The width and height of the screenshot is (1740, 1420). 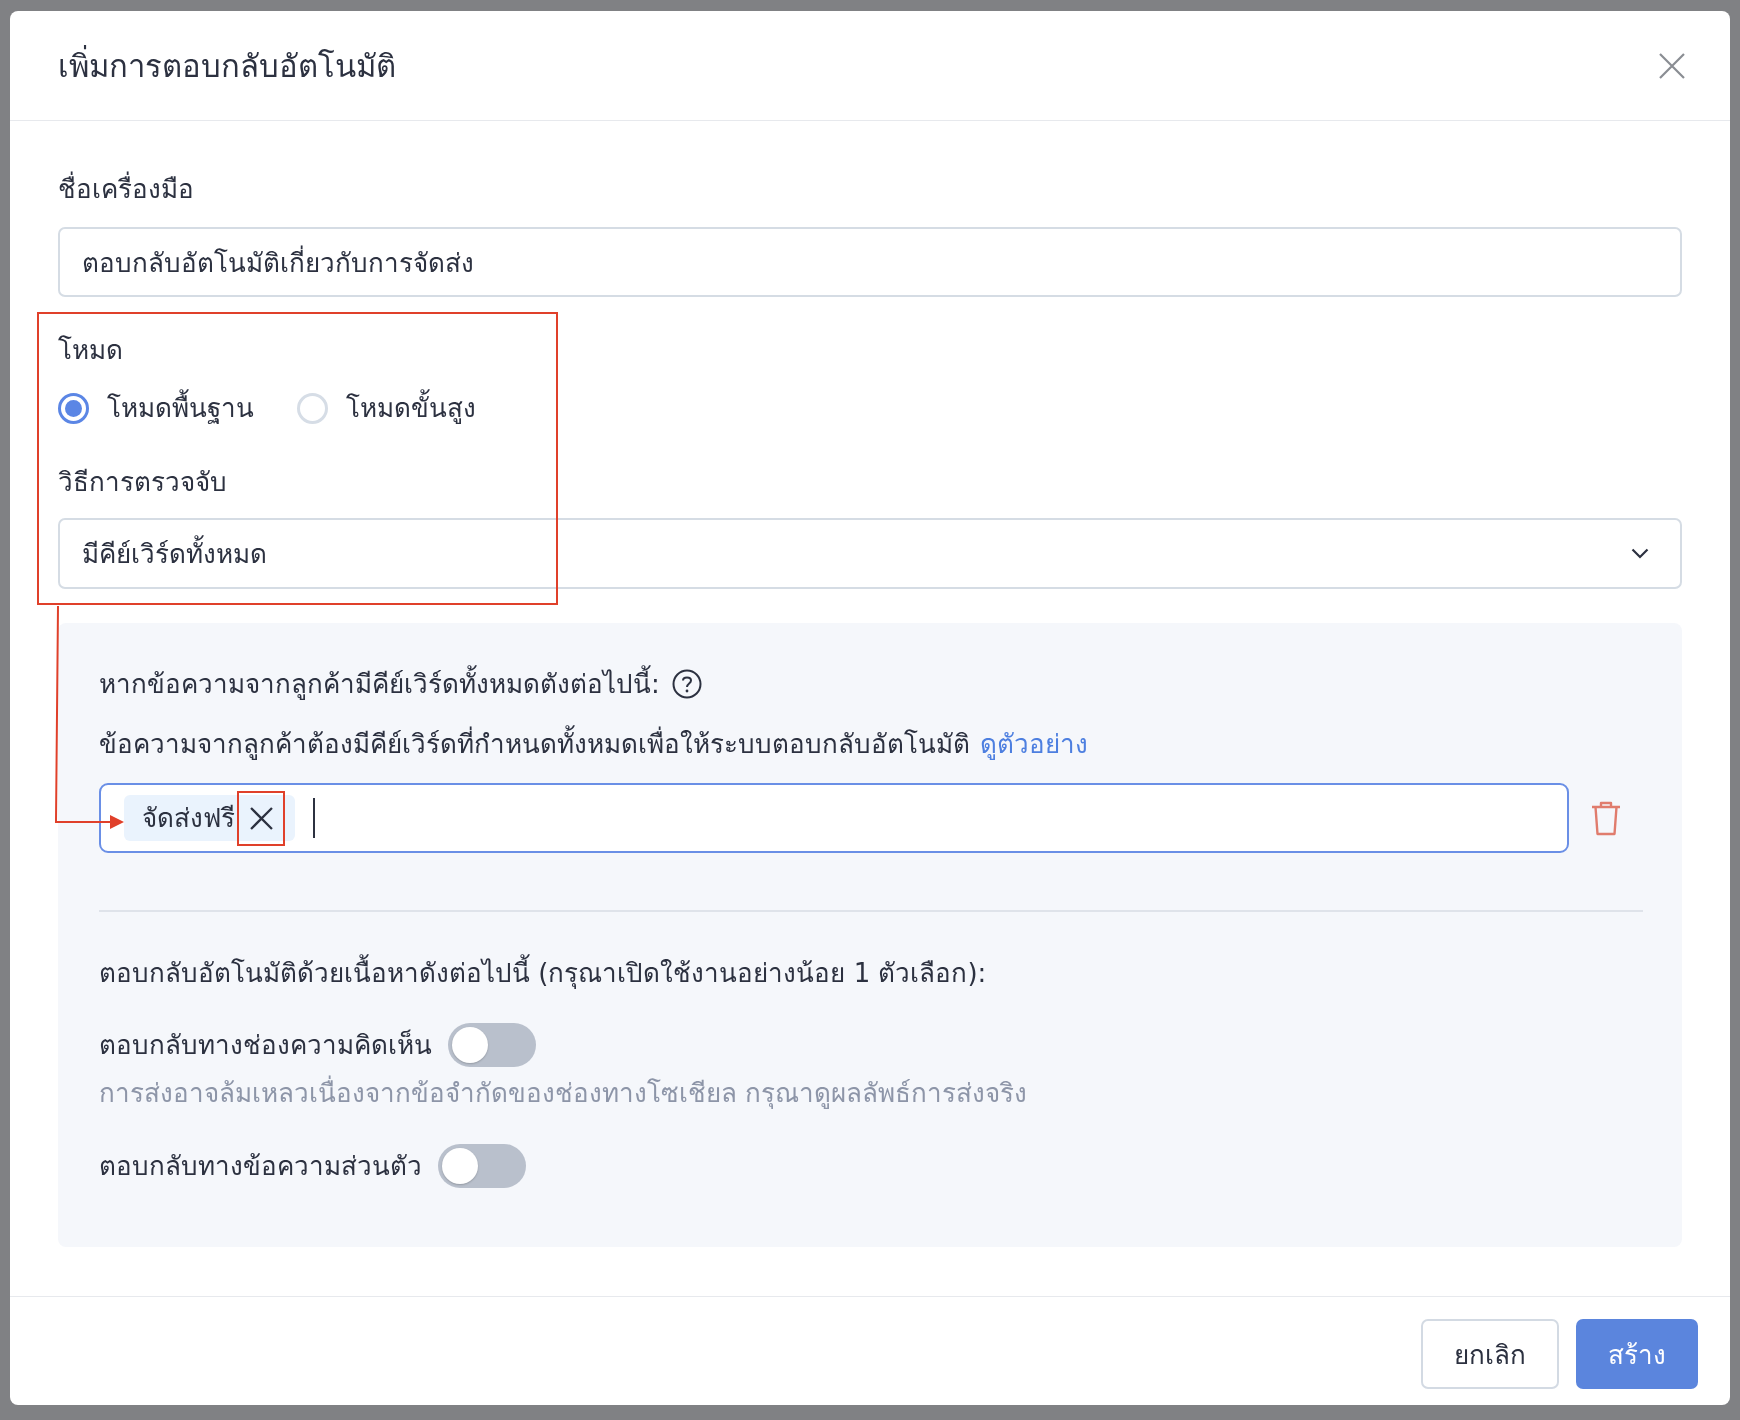 What do you see at coordinates (870, 553) in the screenshot?
I see `dropdown-select: มีคีย์เวิร์ดทั้งหมด` at bounding box center [870, 553].